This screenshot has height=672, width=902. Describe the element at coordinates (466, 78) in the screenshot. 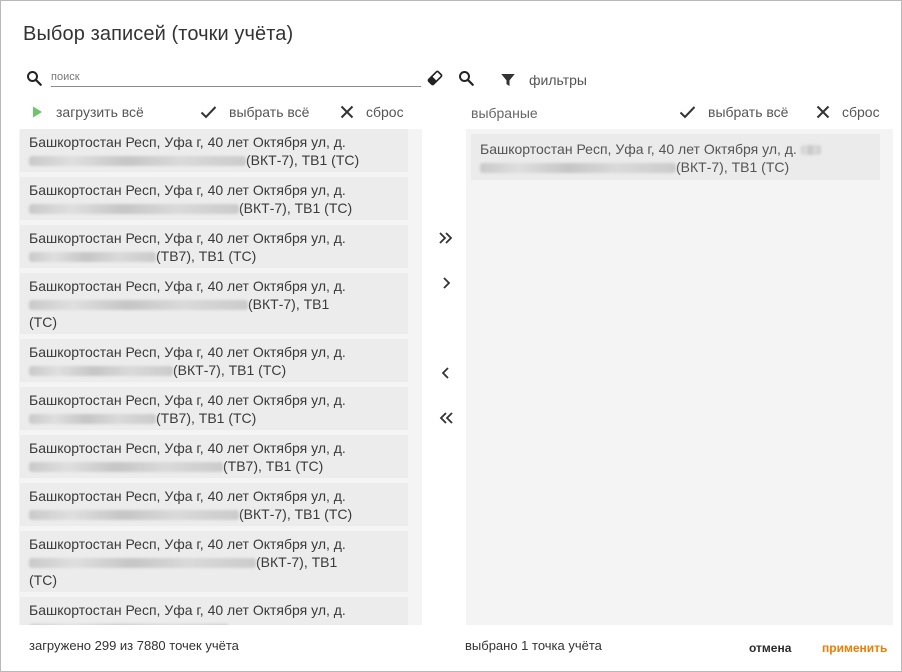

I see `search-submit-icon` at that location.